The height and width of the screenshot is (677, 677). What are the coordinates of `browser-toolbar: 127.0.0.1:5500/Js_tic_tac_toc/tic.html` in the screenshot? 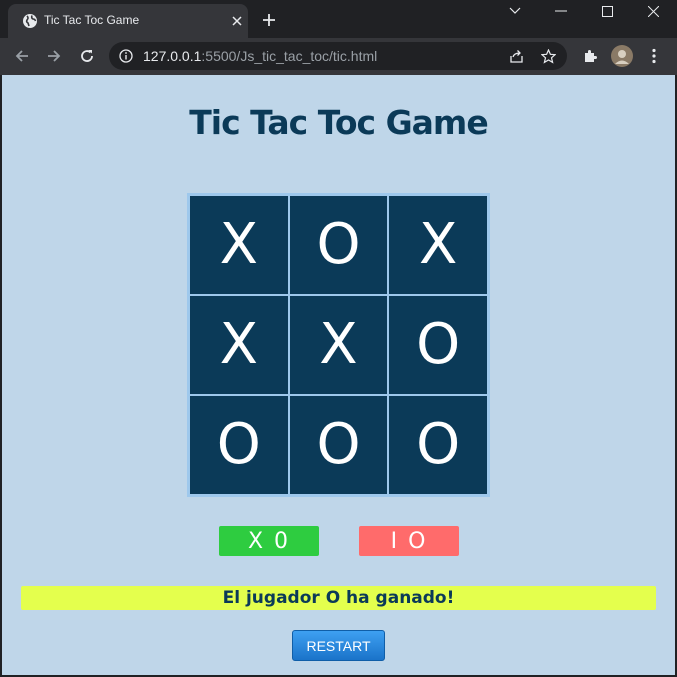 It's located at (338, 56).